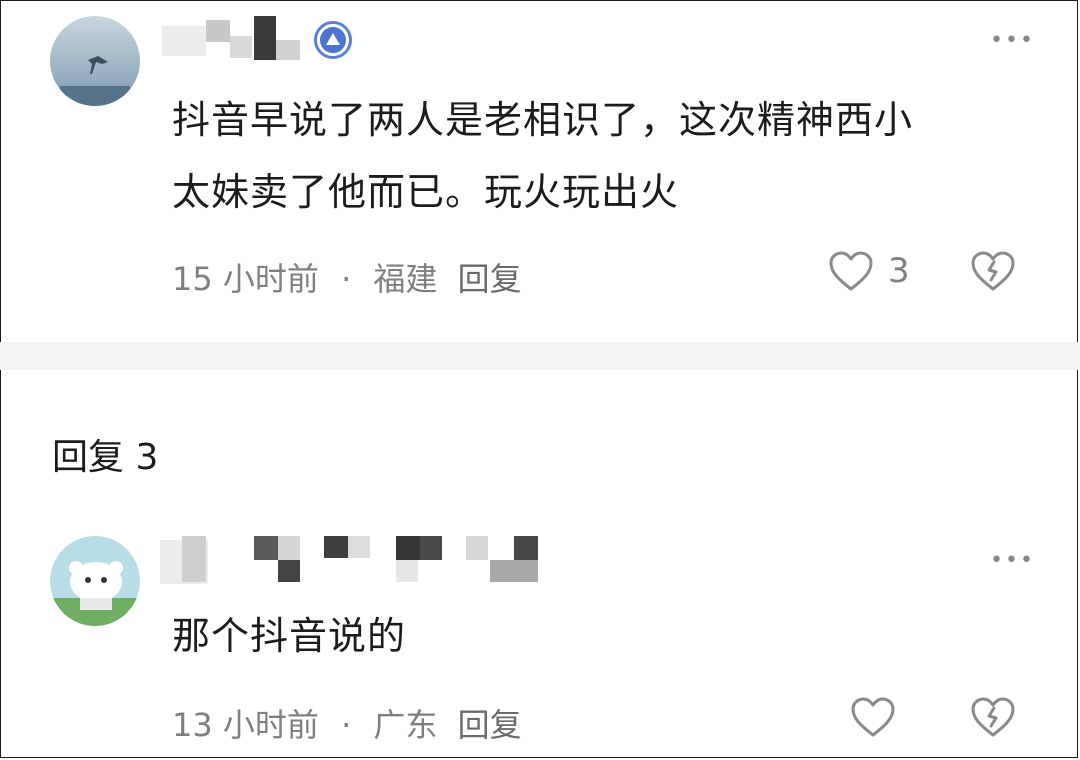 This screenshot has height=760, width=1080. I want to click on comment-meta: 15 小时前 · 福建 回复, so click(347, 277).